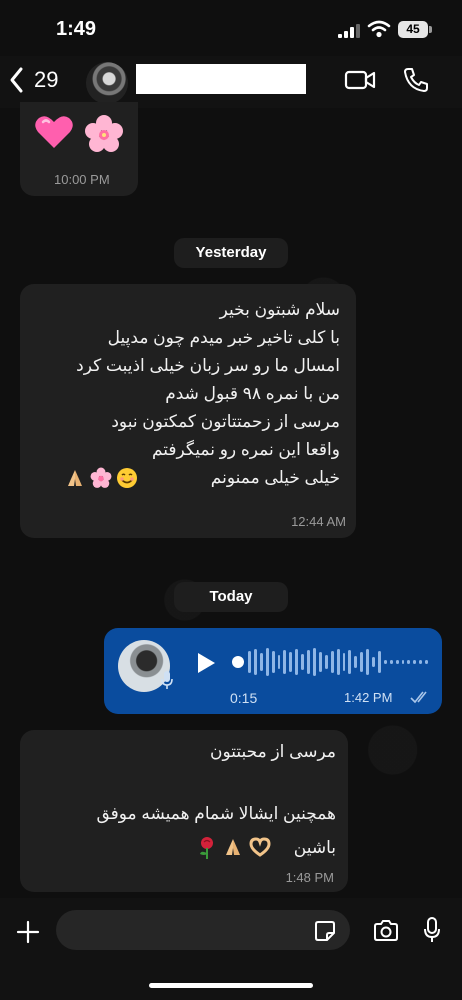  What do you see at coordinates (216, 813) in the screenshot?
I see `message-line: همچنین ایشالا شمام همیشه موفق` at bounding box center [216, 813].